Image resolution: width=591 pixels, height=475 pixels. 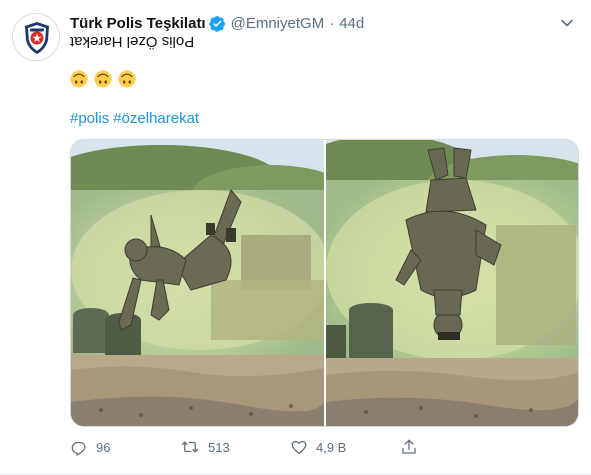 I want to click on tweet-header: Türk Polis Teşkilatı @EmniyetGM · 44d, so click(x=323, y=23).